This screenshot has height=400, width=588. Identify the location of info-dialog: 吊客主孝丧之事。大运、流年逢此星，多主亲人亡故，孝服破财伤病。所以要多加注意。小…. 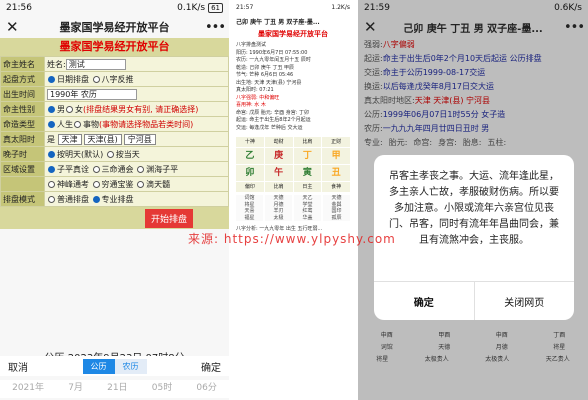
(474, 237).